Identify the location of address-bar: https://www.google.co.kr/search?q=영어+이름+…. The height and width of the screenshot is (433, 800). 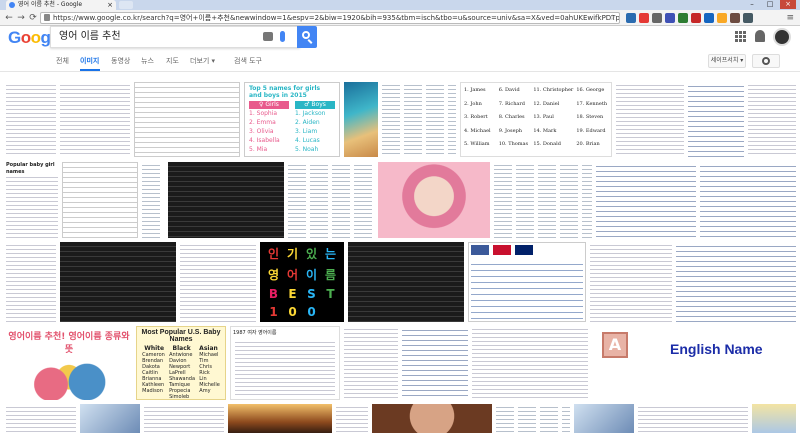
(330, 18).